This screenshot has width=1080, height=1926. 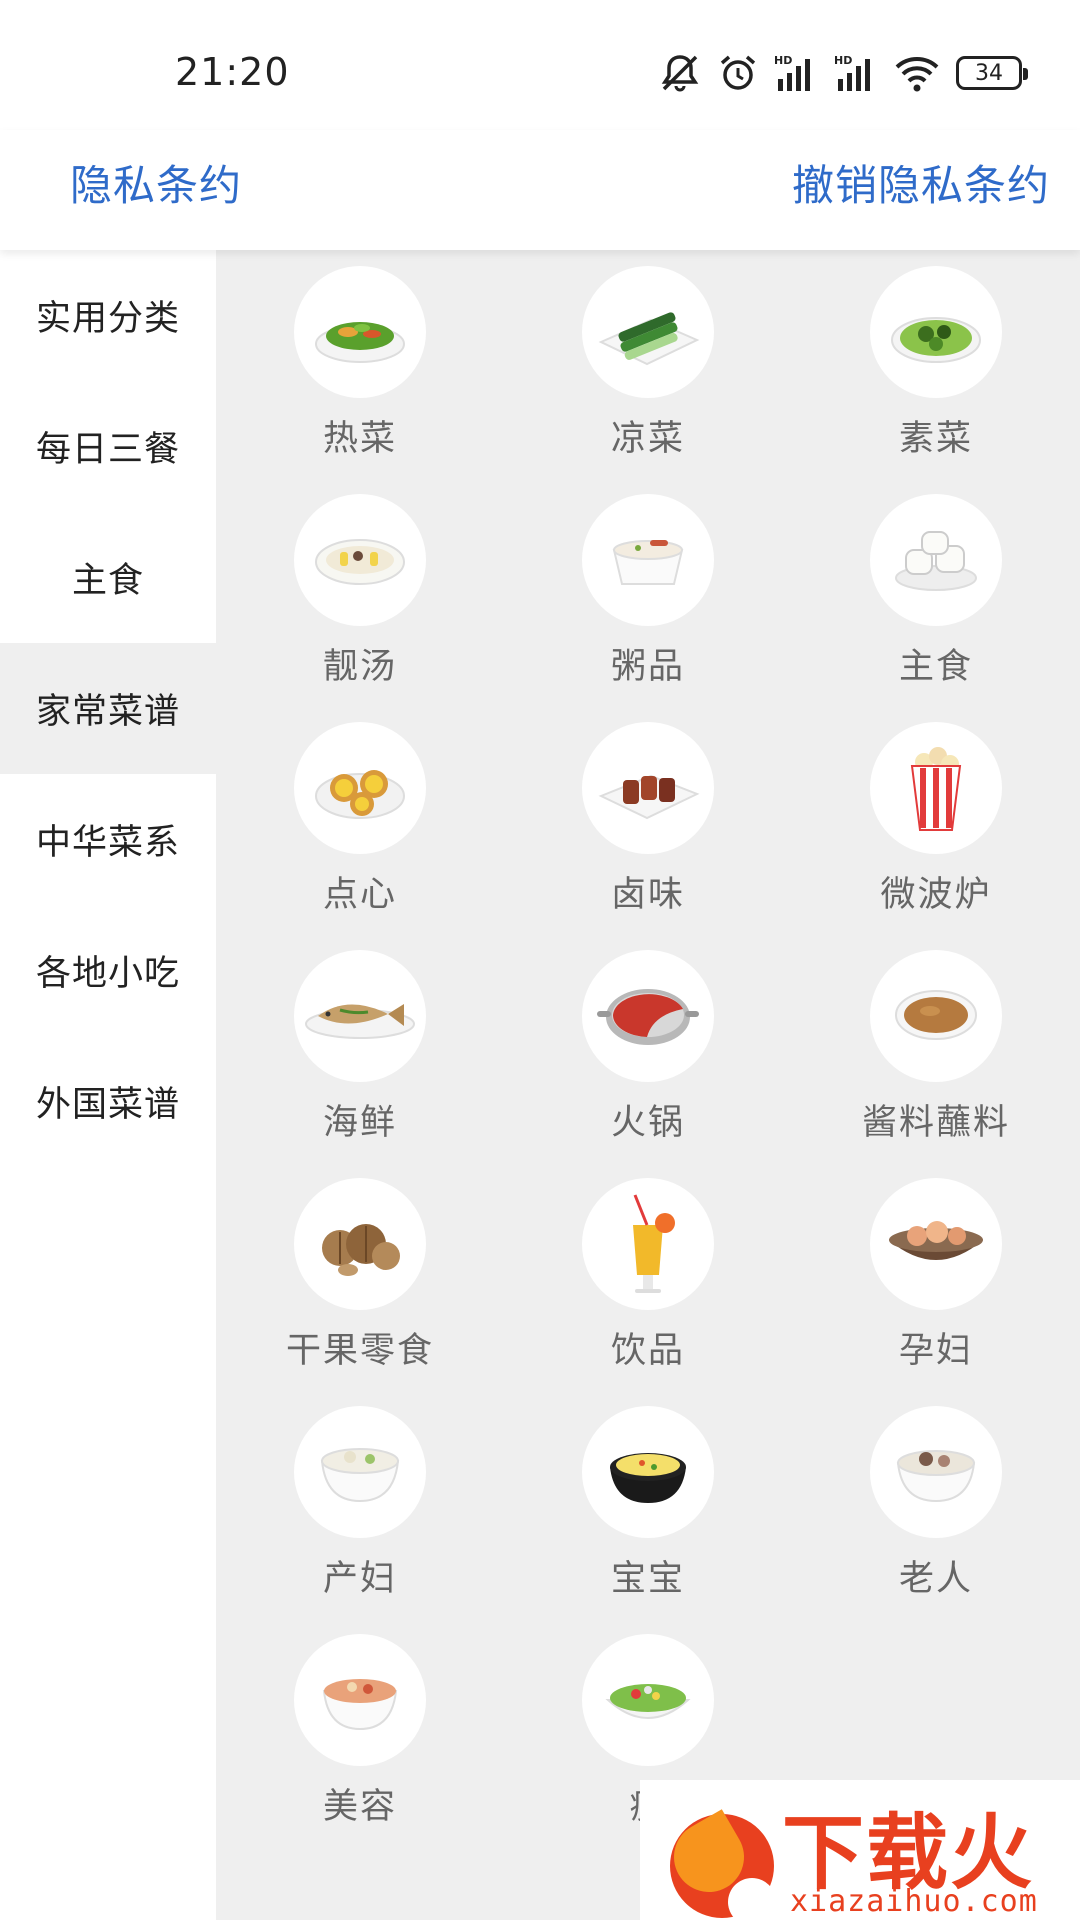 What do you see at coordinates (936, 1244) in the screenshot?
I see `pregnant-meal-icon` at bounding box center [936, 1244].